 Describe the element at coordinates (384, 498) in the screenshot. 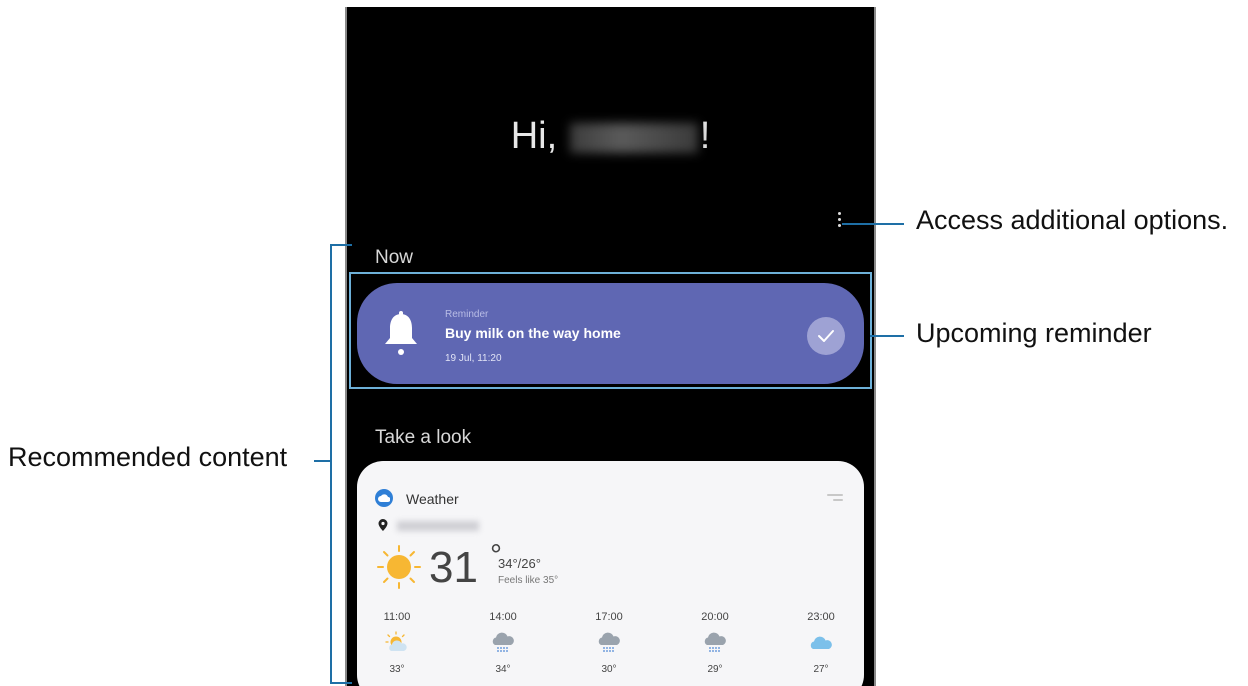

I see `weather-app-icon` at that location.